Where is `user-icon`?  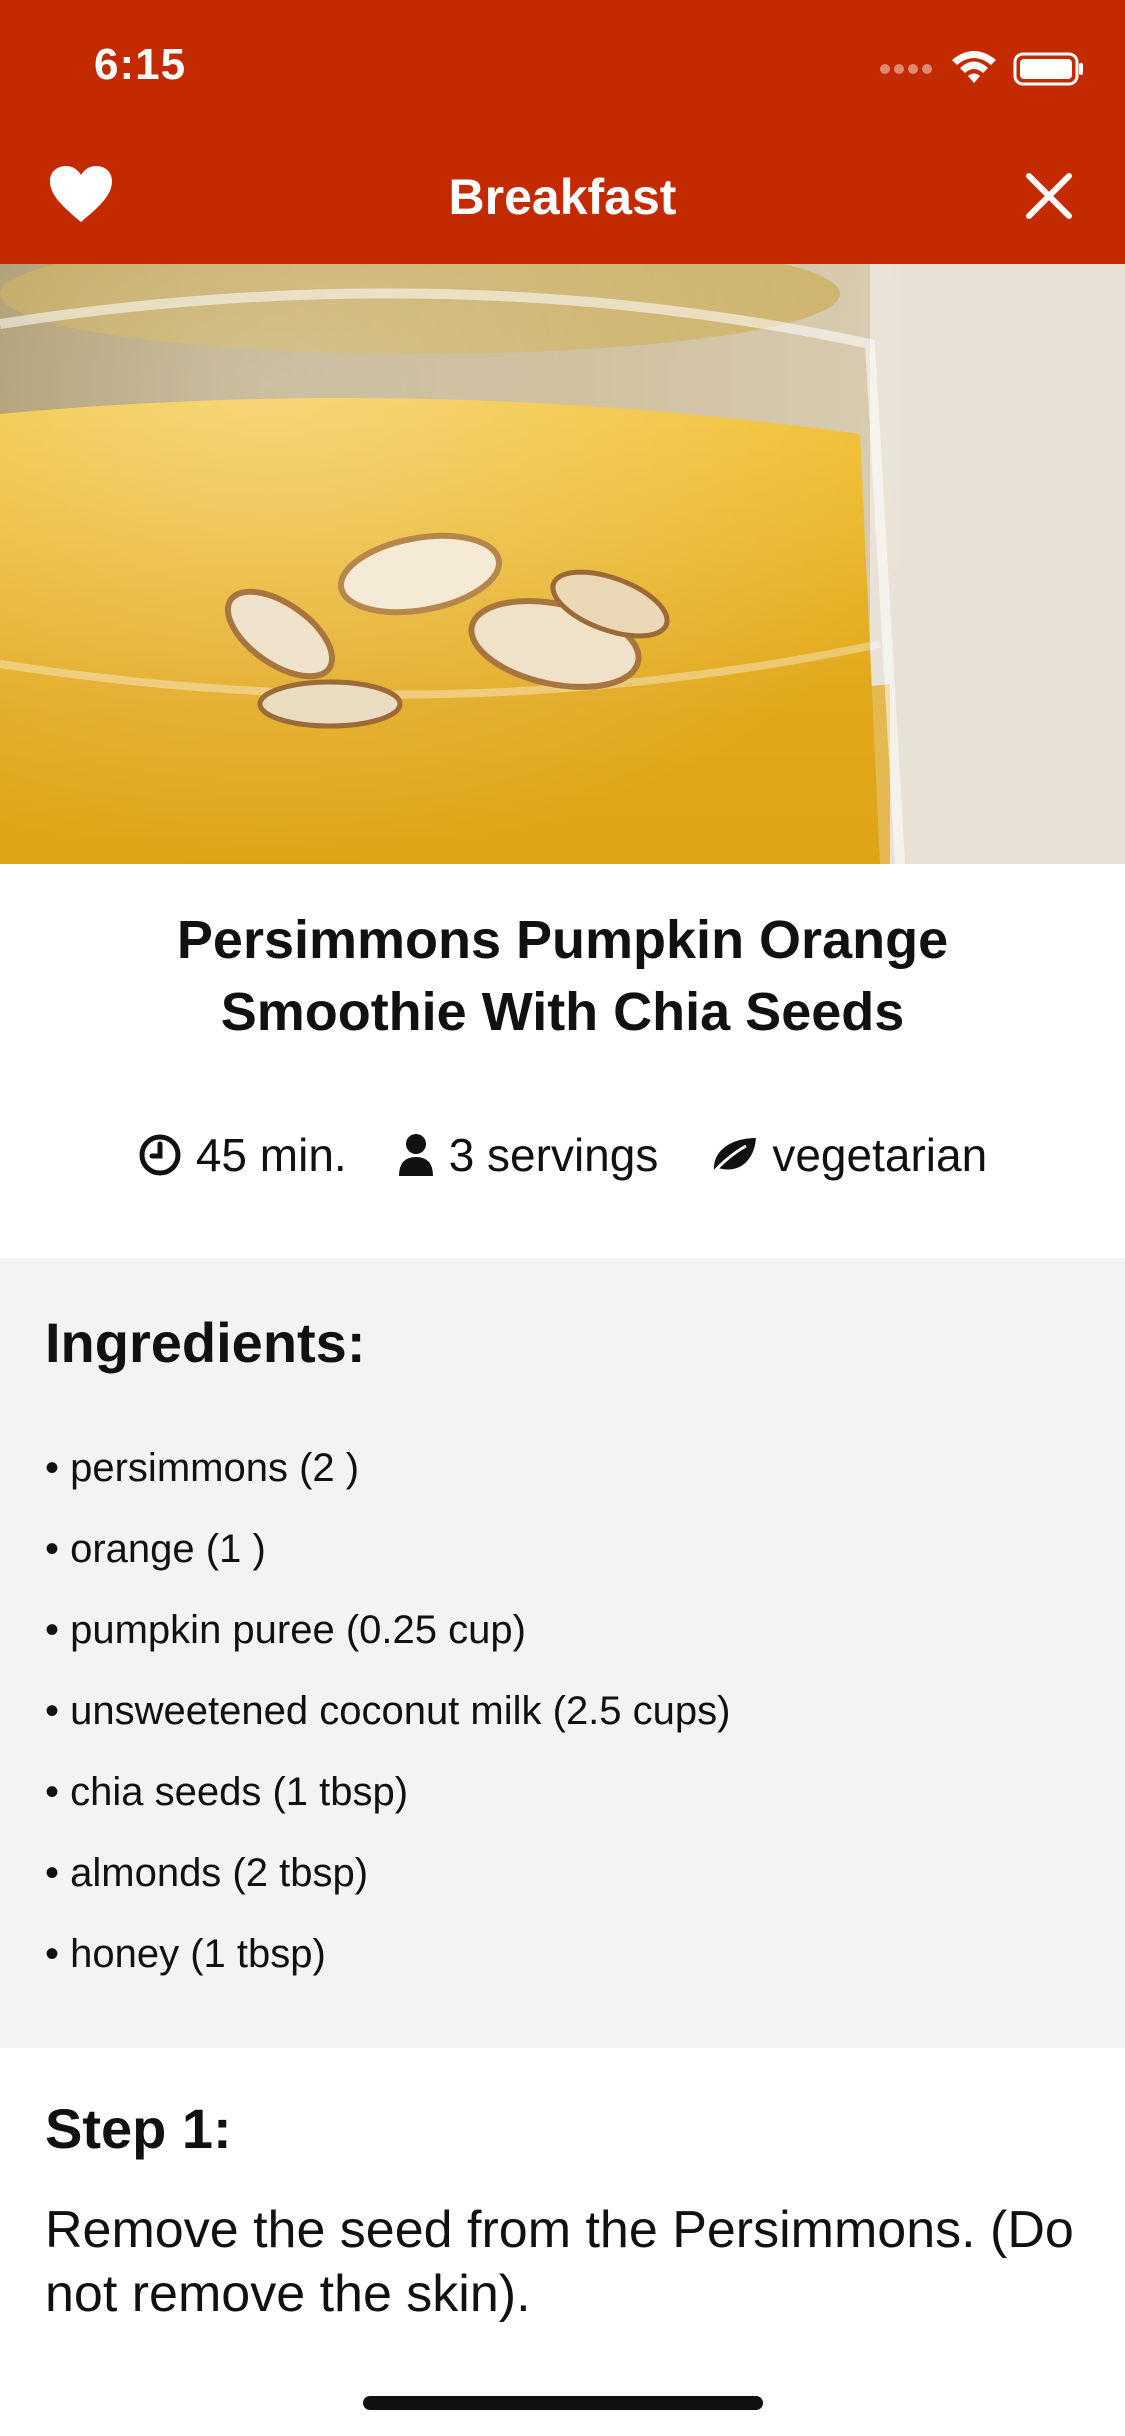 user-icon is located at coordinates (415, 1155).